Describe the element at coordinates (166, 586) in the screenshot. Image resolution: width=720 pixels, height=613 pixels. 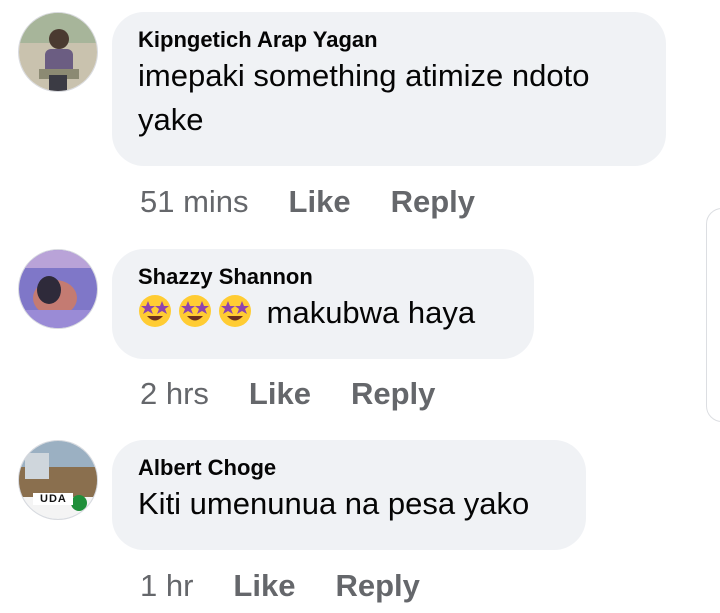
I see `comment-timestamp: 1 hr` at that location.